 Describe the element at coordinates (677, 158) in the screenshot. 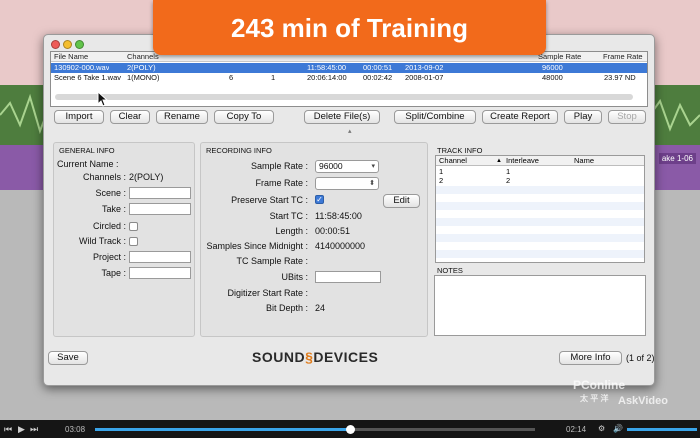

I see `clip-name: ake 1-06` at that location.